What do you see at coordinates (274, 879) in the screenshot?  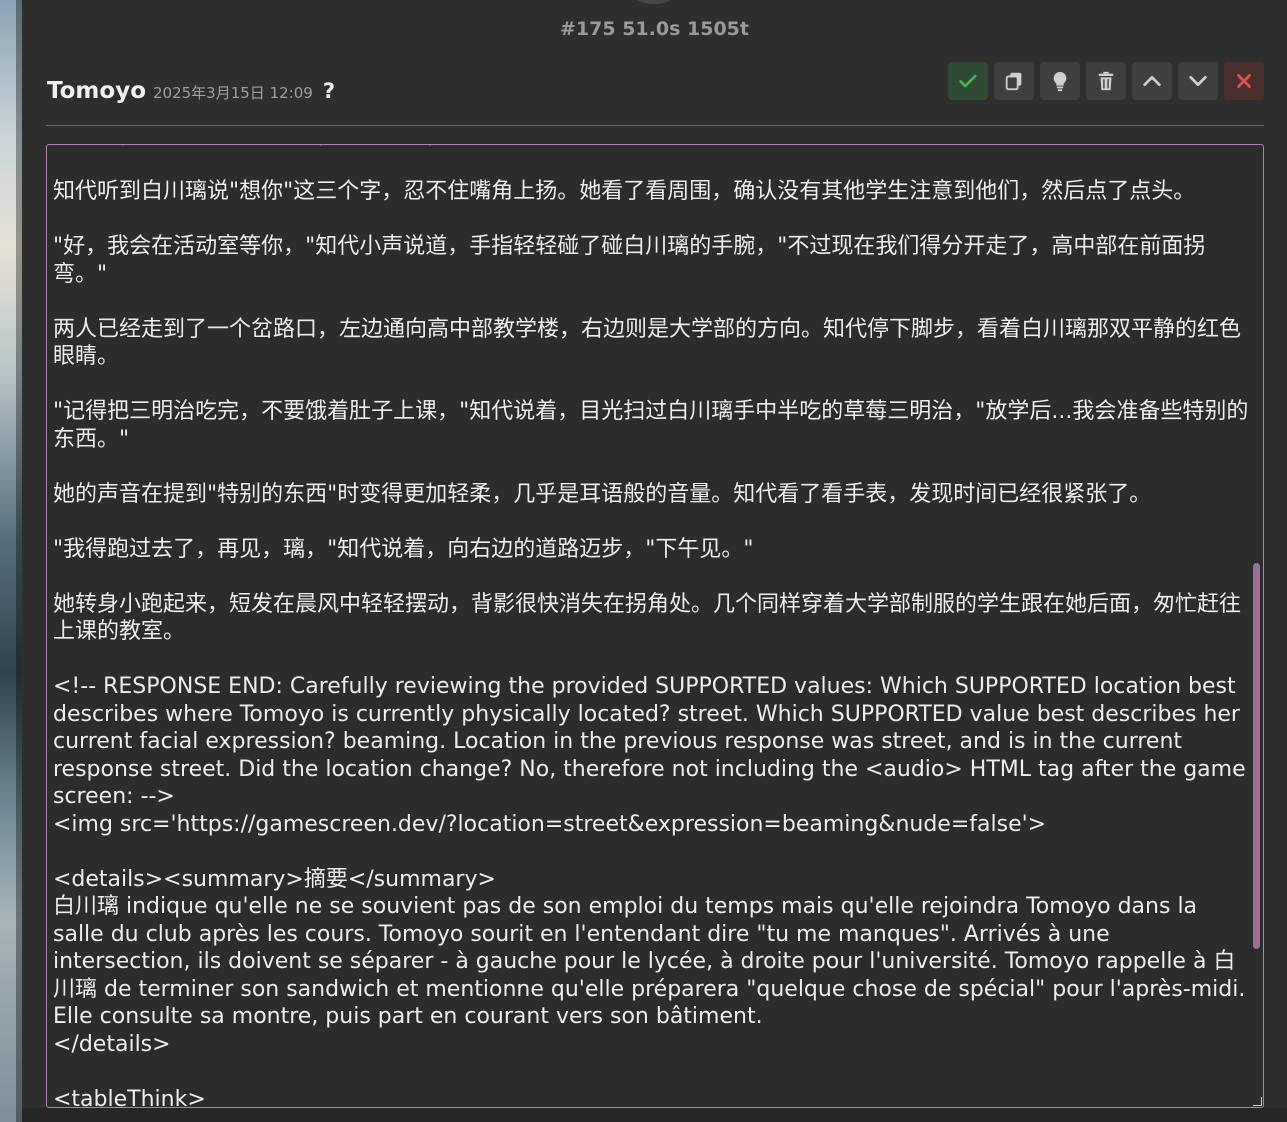 I see `editor-line: <details><summary>摘要</summary>` at bounding box center [274, 879].